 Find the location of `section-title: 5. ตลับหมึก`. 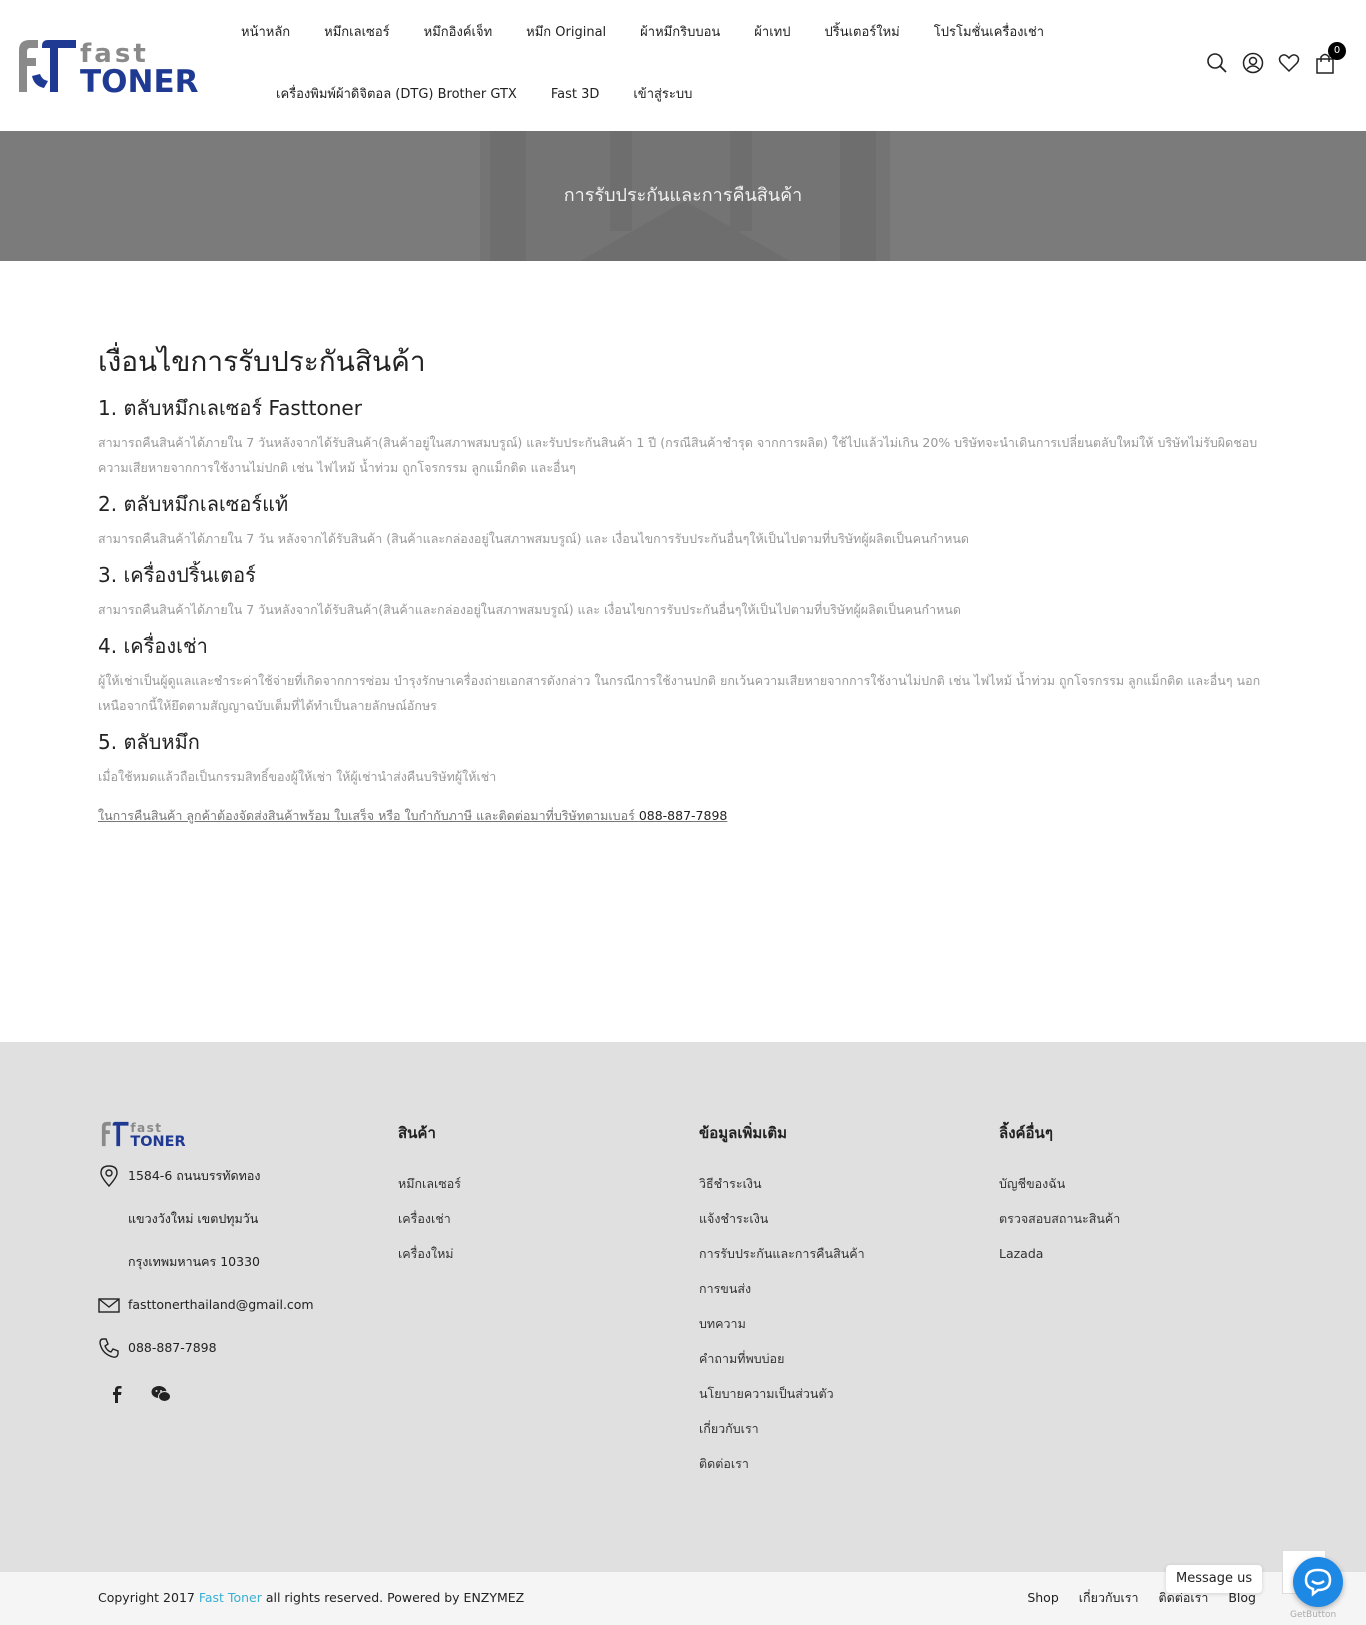

section-title: 5. ตลับหมึก is located at coordinates (149, 742).